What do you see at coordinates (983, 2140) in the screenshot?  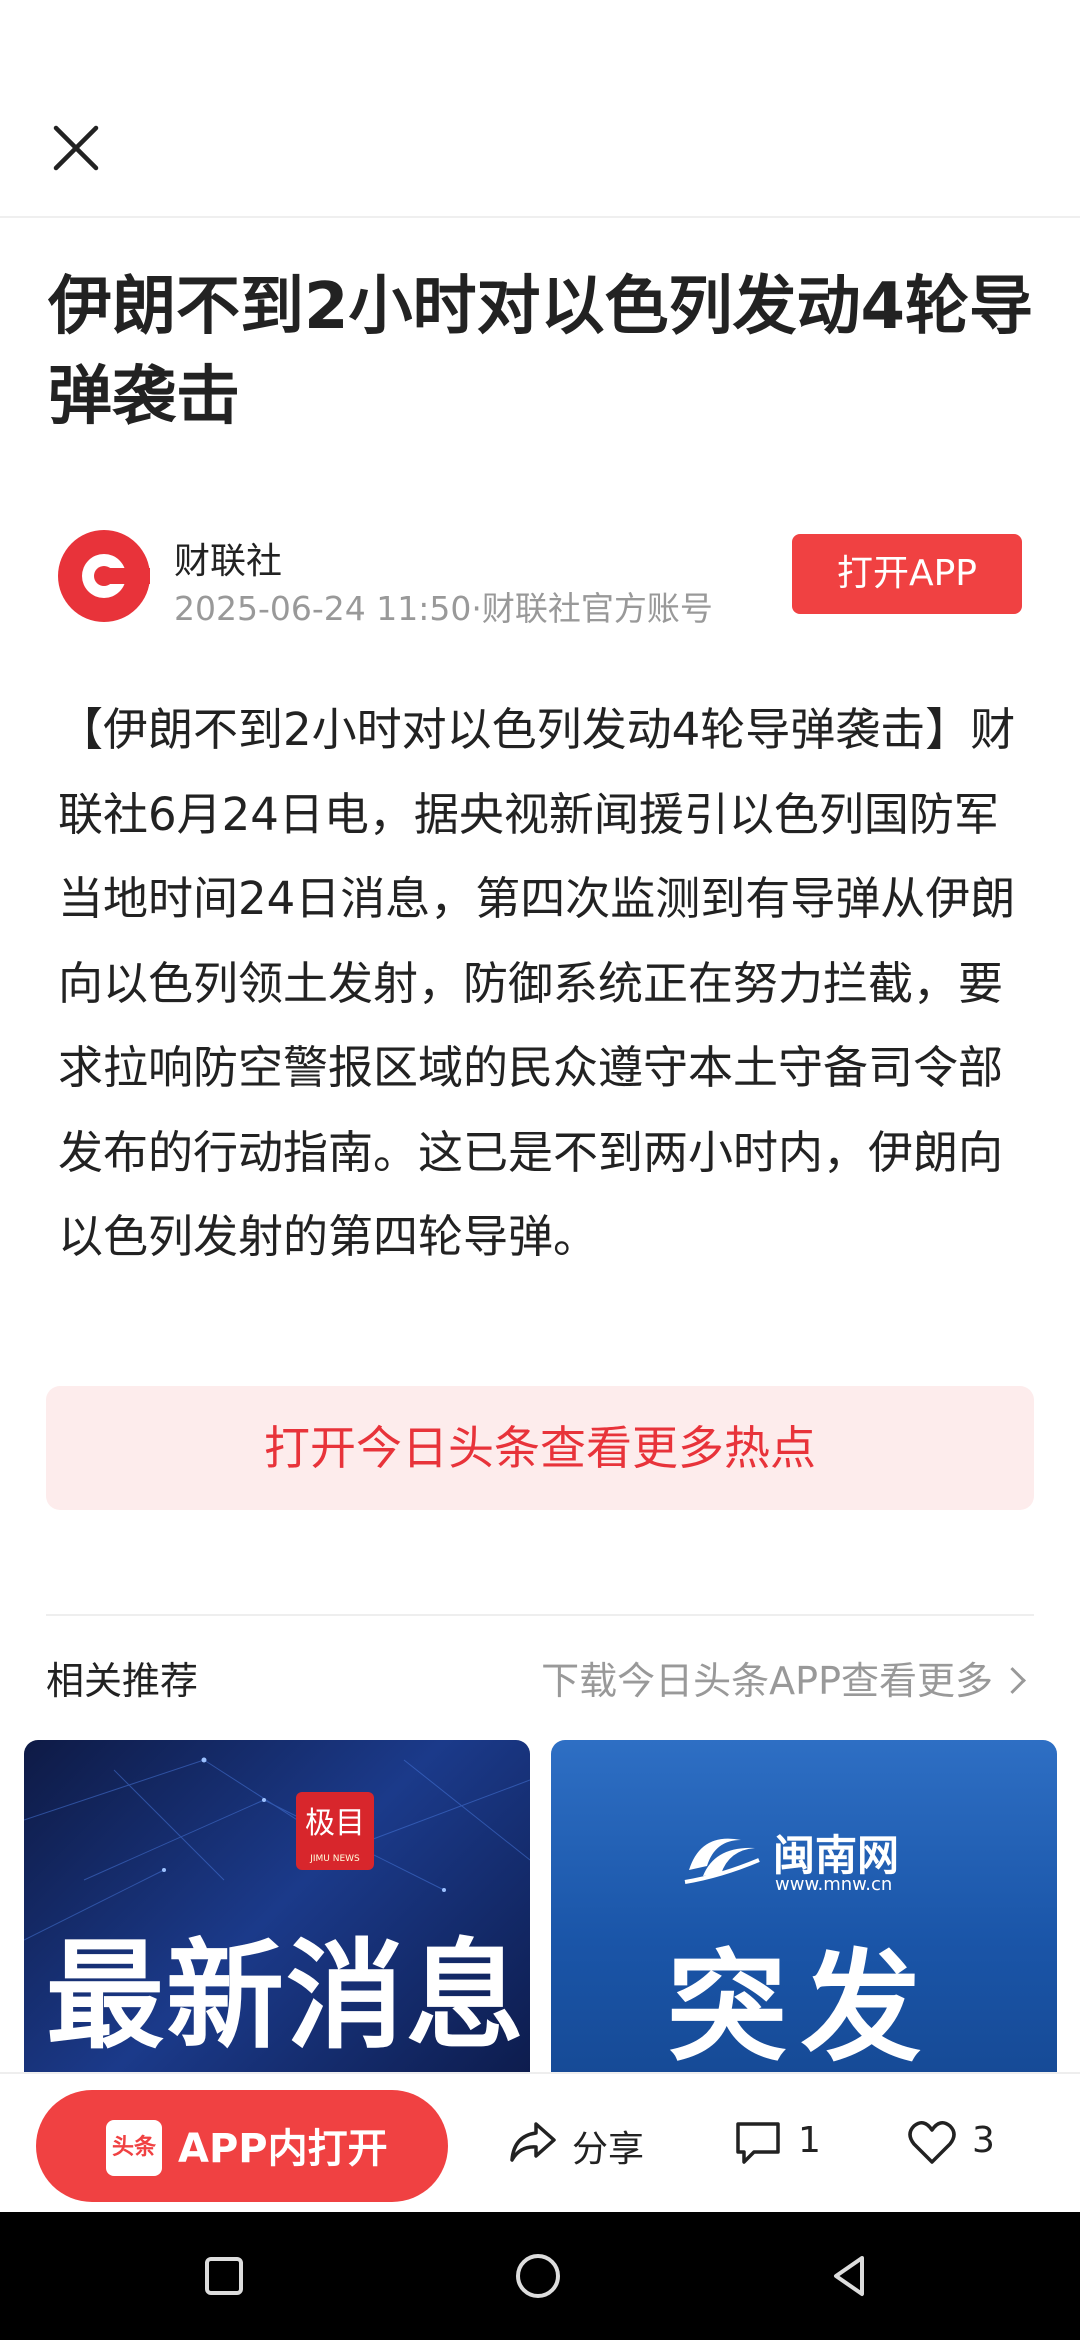 I see `like-count: 3` at bounding box center [983, 2140].